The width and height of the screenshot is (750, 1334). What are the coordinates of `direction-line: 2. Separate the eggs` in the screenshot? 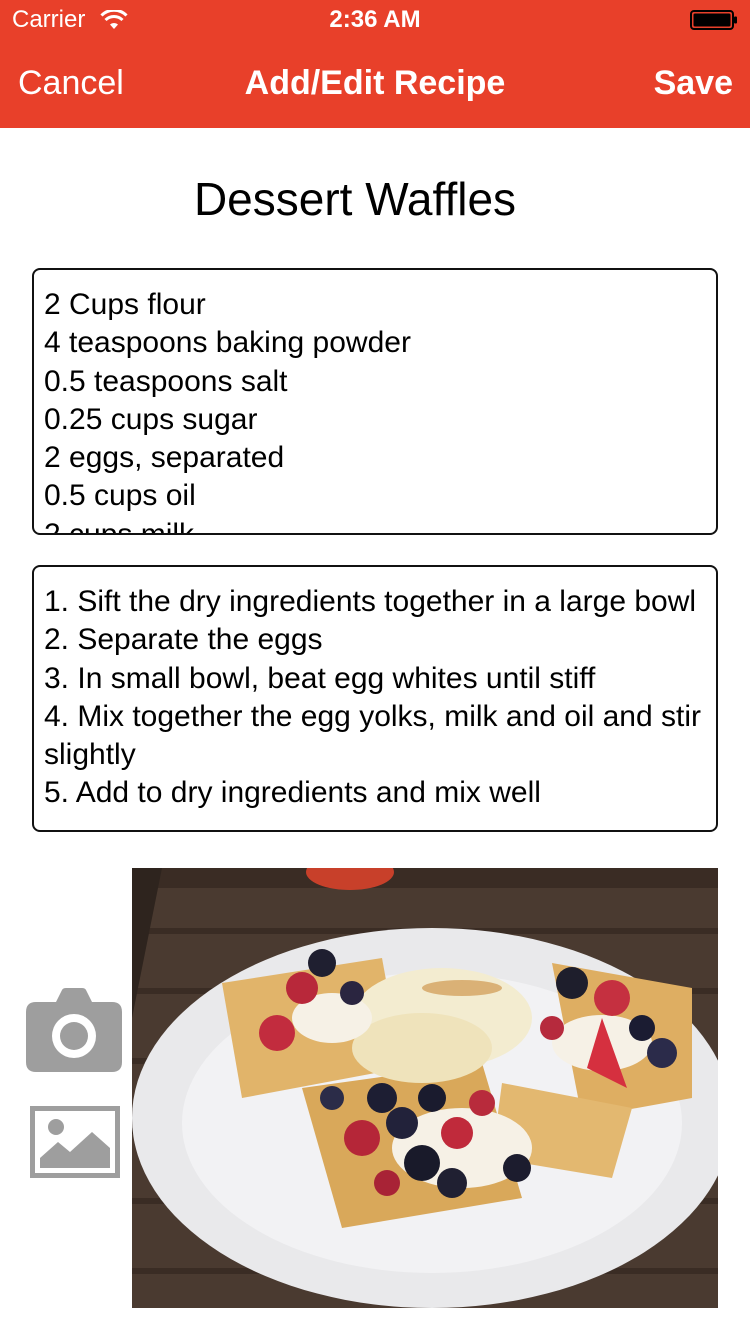 It's located at (183, 640).